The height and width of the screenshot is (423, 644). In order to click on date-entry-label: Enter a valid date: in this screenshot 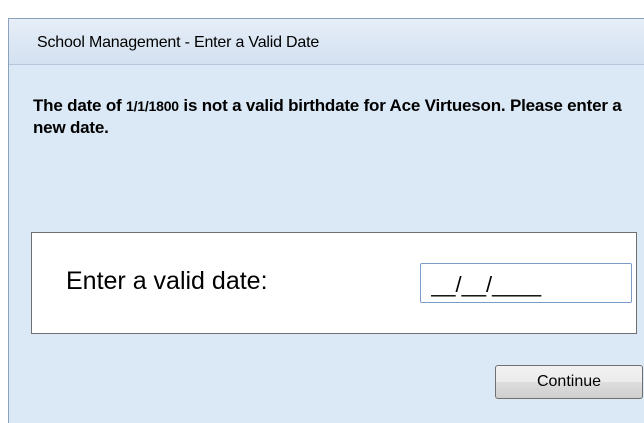, I will do `click(167, 281)`.